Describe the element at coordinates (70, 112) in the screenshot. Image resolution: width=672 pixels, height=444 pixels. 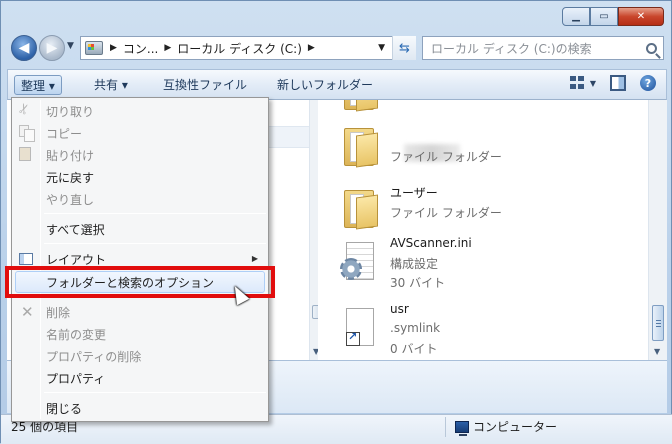
I see `menu-item-label: 切り取り` at that location.